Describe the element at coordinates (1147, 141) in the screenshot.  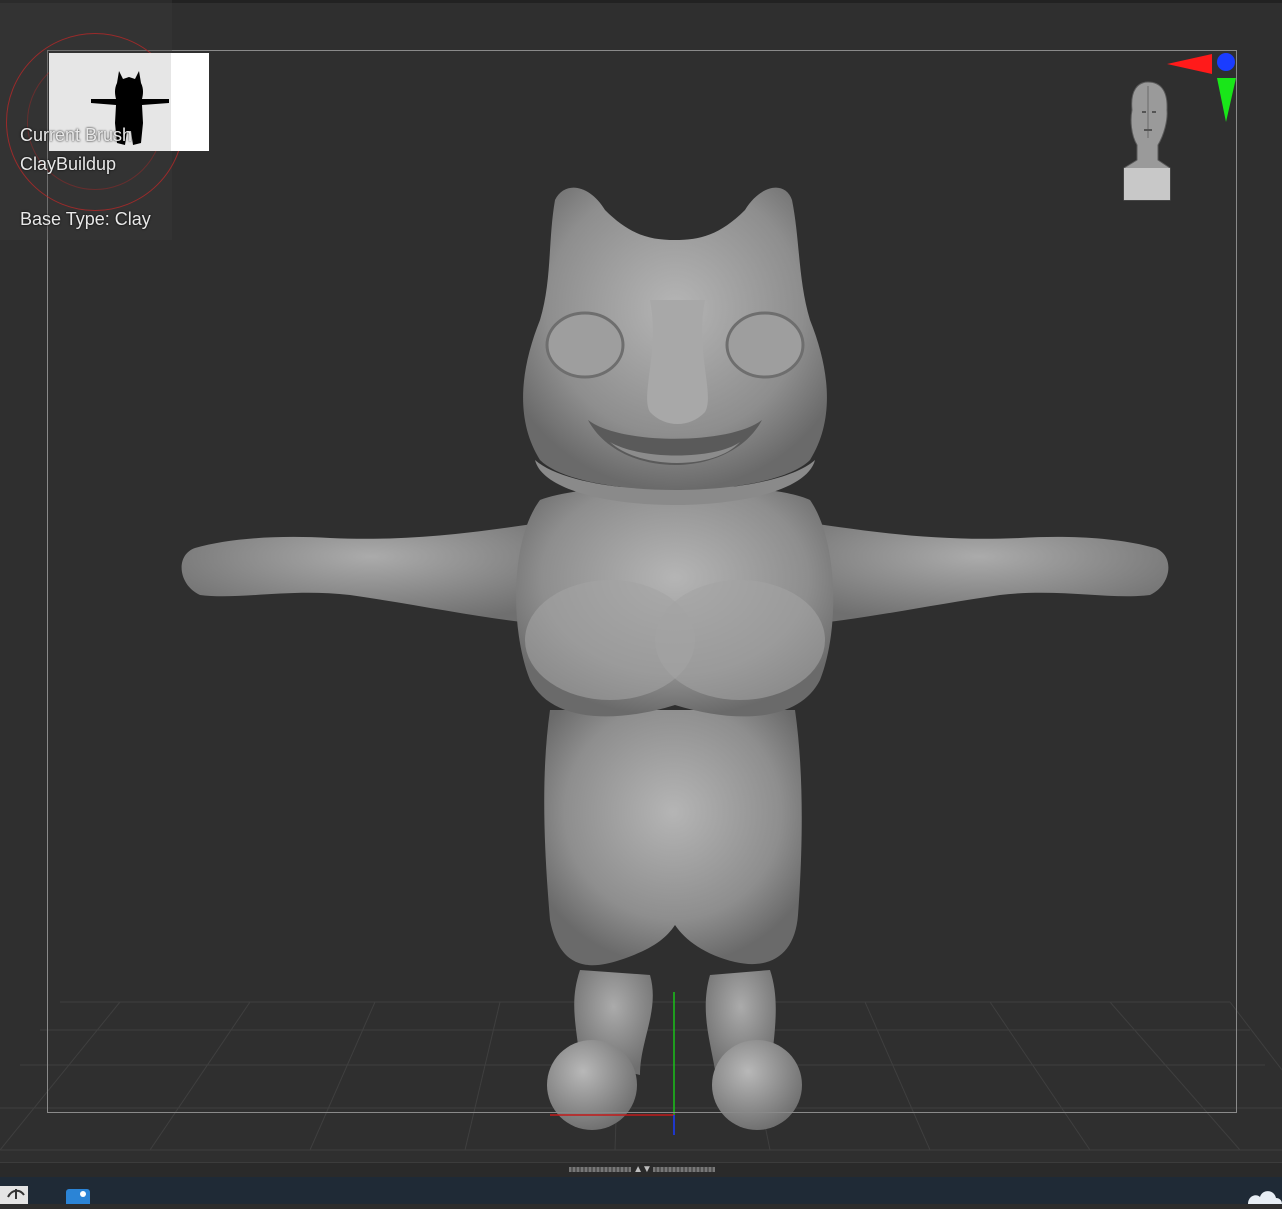
I see `head-orientation-icon` at that location.